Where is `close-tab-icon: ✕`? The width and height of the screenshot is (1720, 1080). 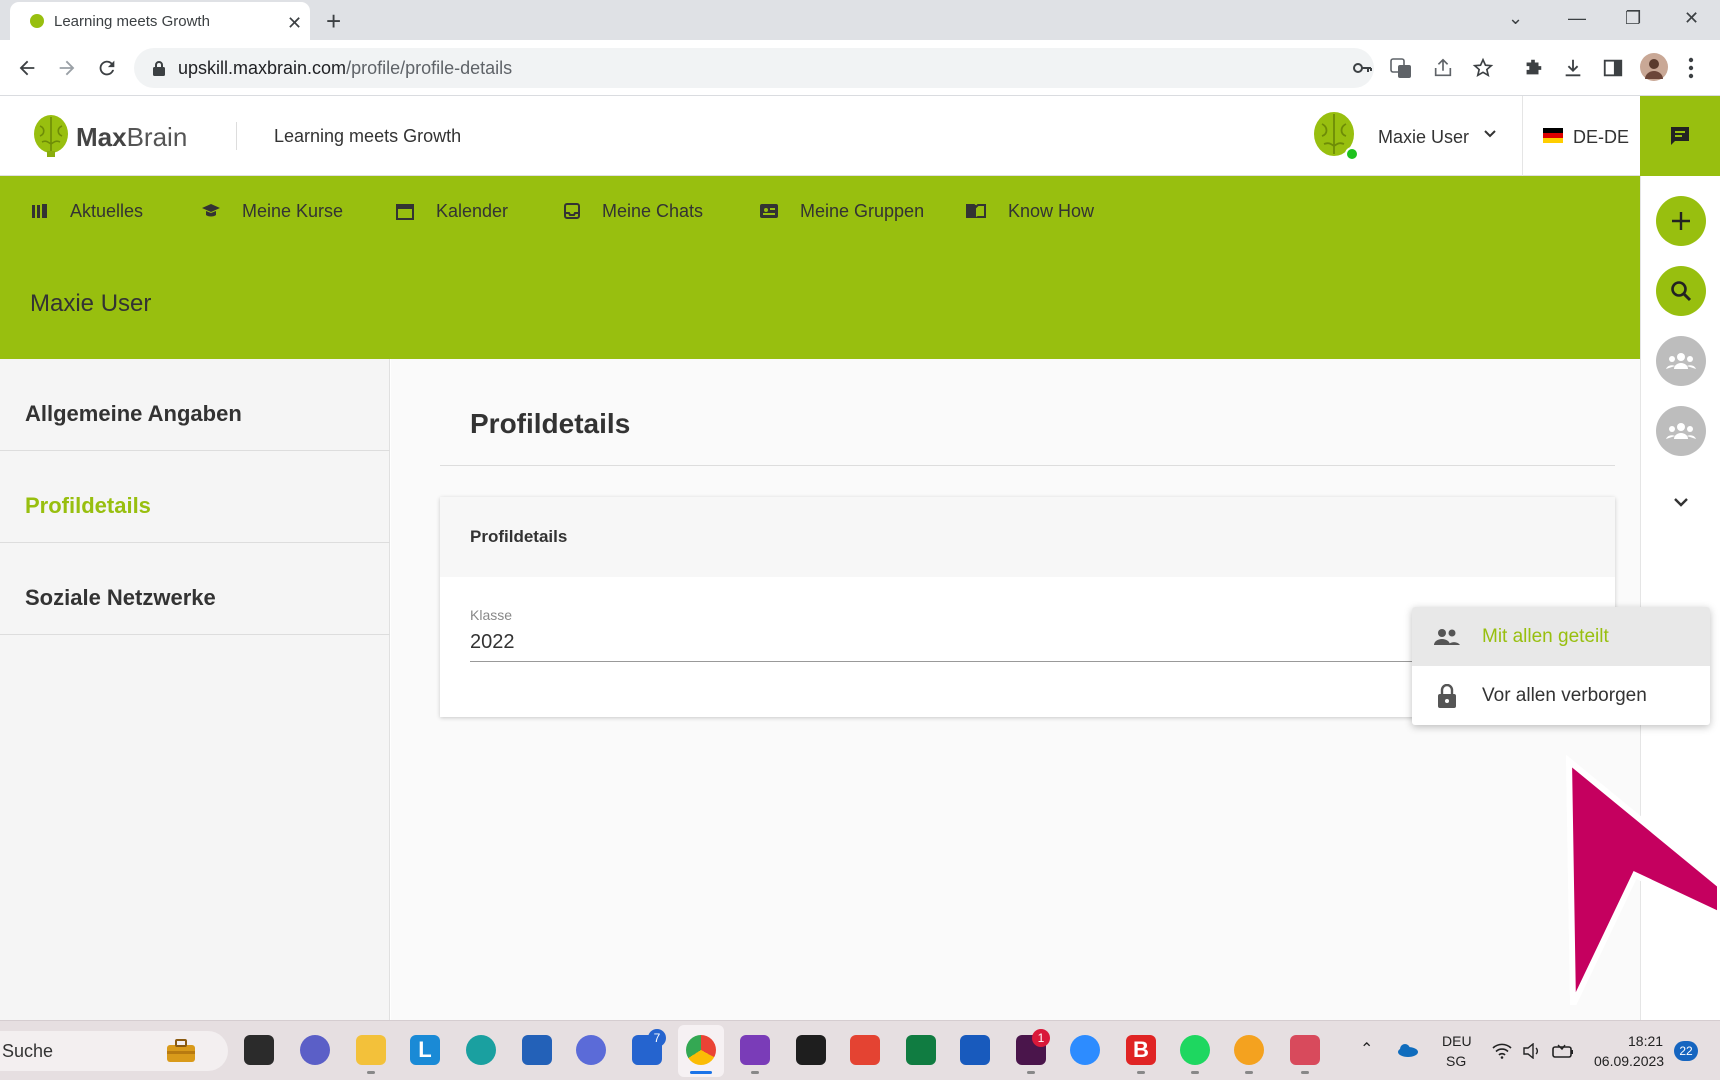
close-tab-icon: ✕ is located at coordinates (294, 23).